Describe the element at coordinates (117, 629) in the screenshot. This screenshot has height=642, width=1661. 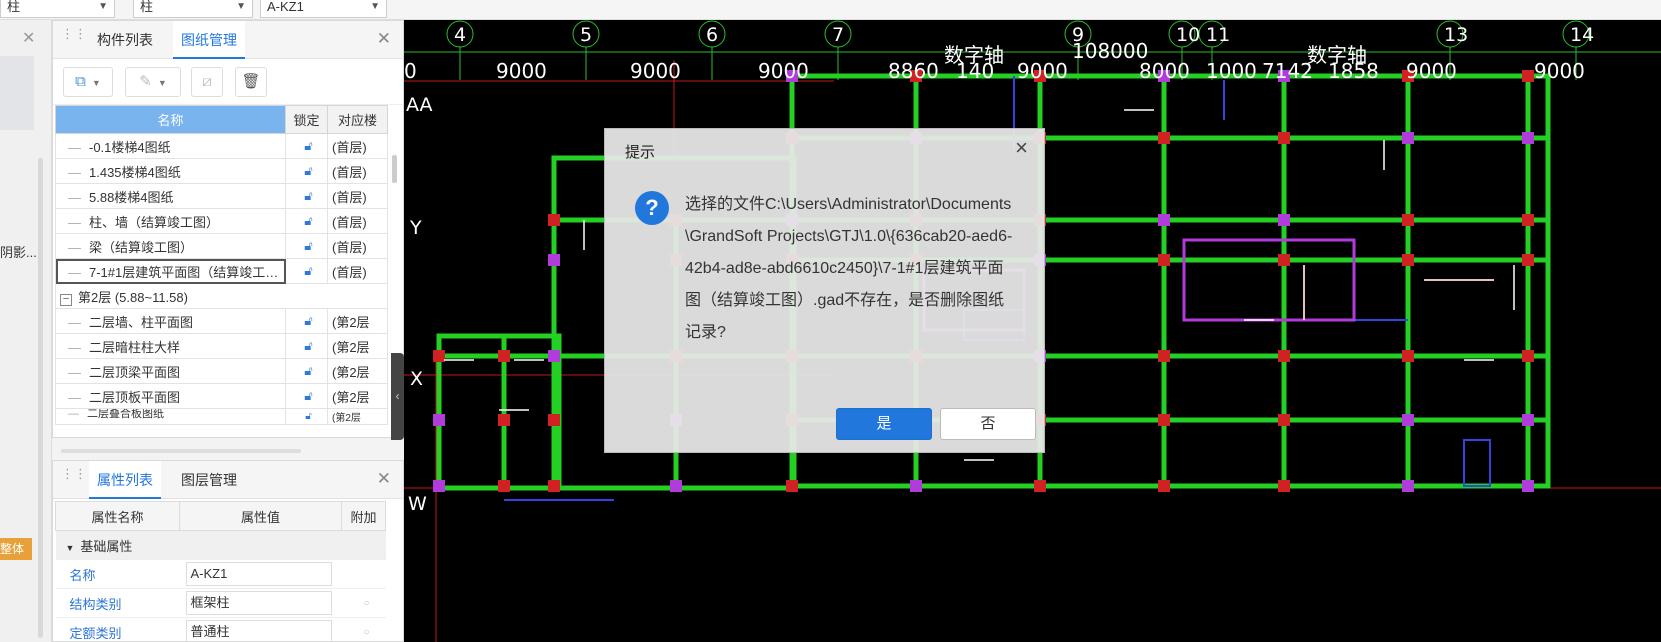
I see `property-name: 定额类别` at that location.